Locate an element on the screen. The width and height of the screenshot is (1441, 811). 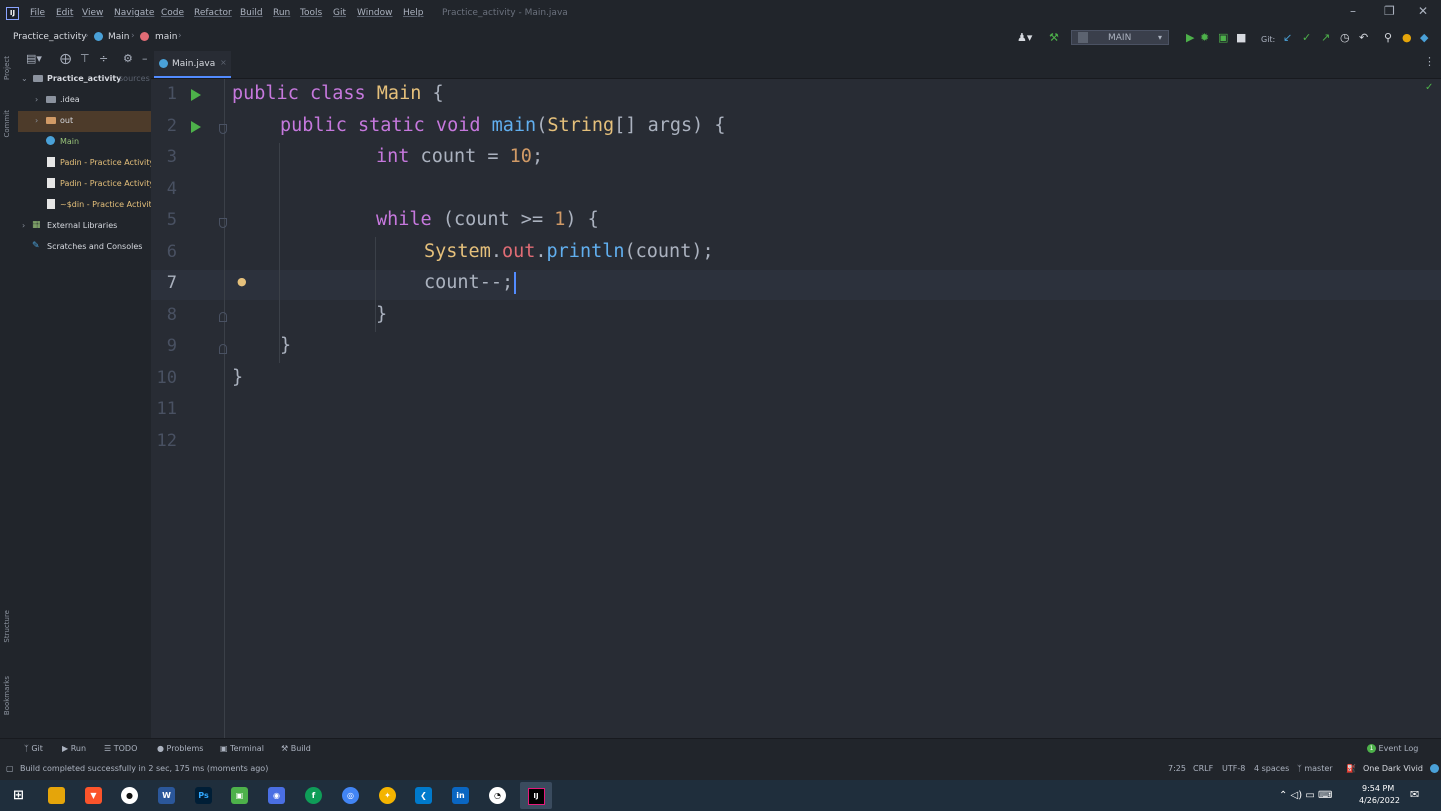
file-encoding: UTF-8 is located at coordinates (1233, 768).